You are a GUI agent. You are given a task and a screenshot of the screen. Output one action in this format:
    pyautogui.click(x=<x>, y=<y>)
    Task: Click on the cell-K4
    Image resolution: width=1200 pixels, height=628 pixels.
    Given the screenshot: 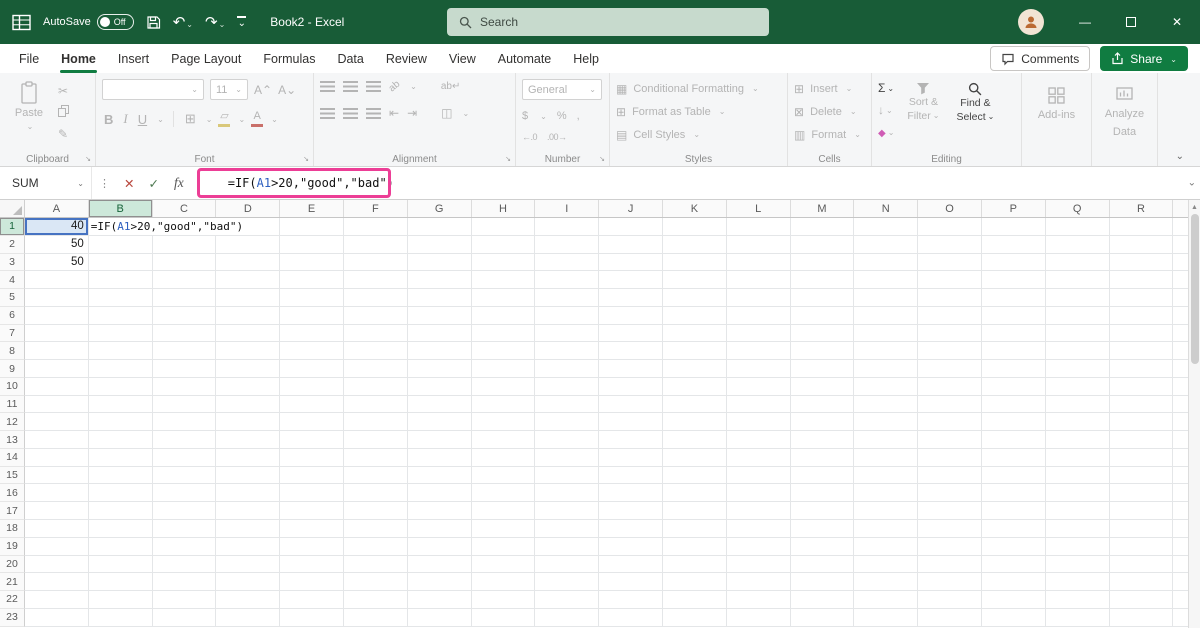 What is the action you would take?
    pyautogui.click(x=694, y=280)
    